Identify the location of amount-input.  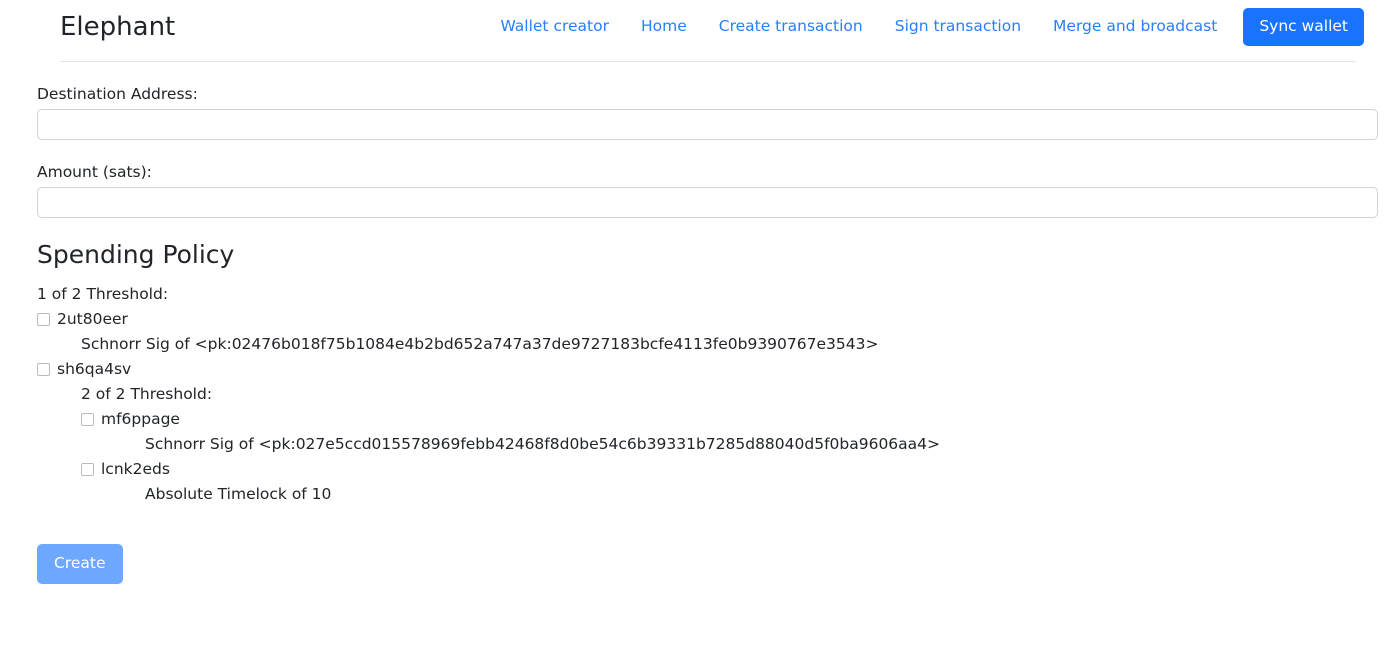
(707, 203).